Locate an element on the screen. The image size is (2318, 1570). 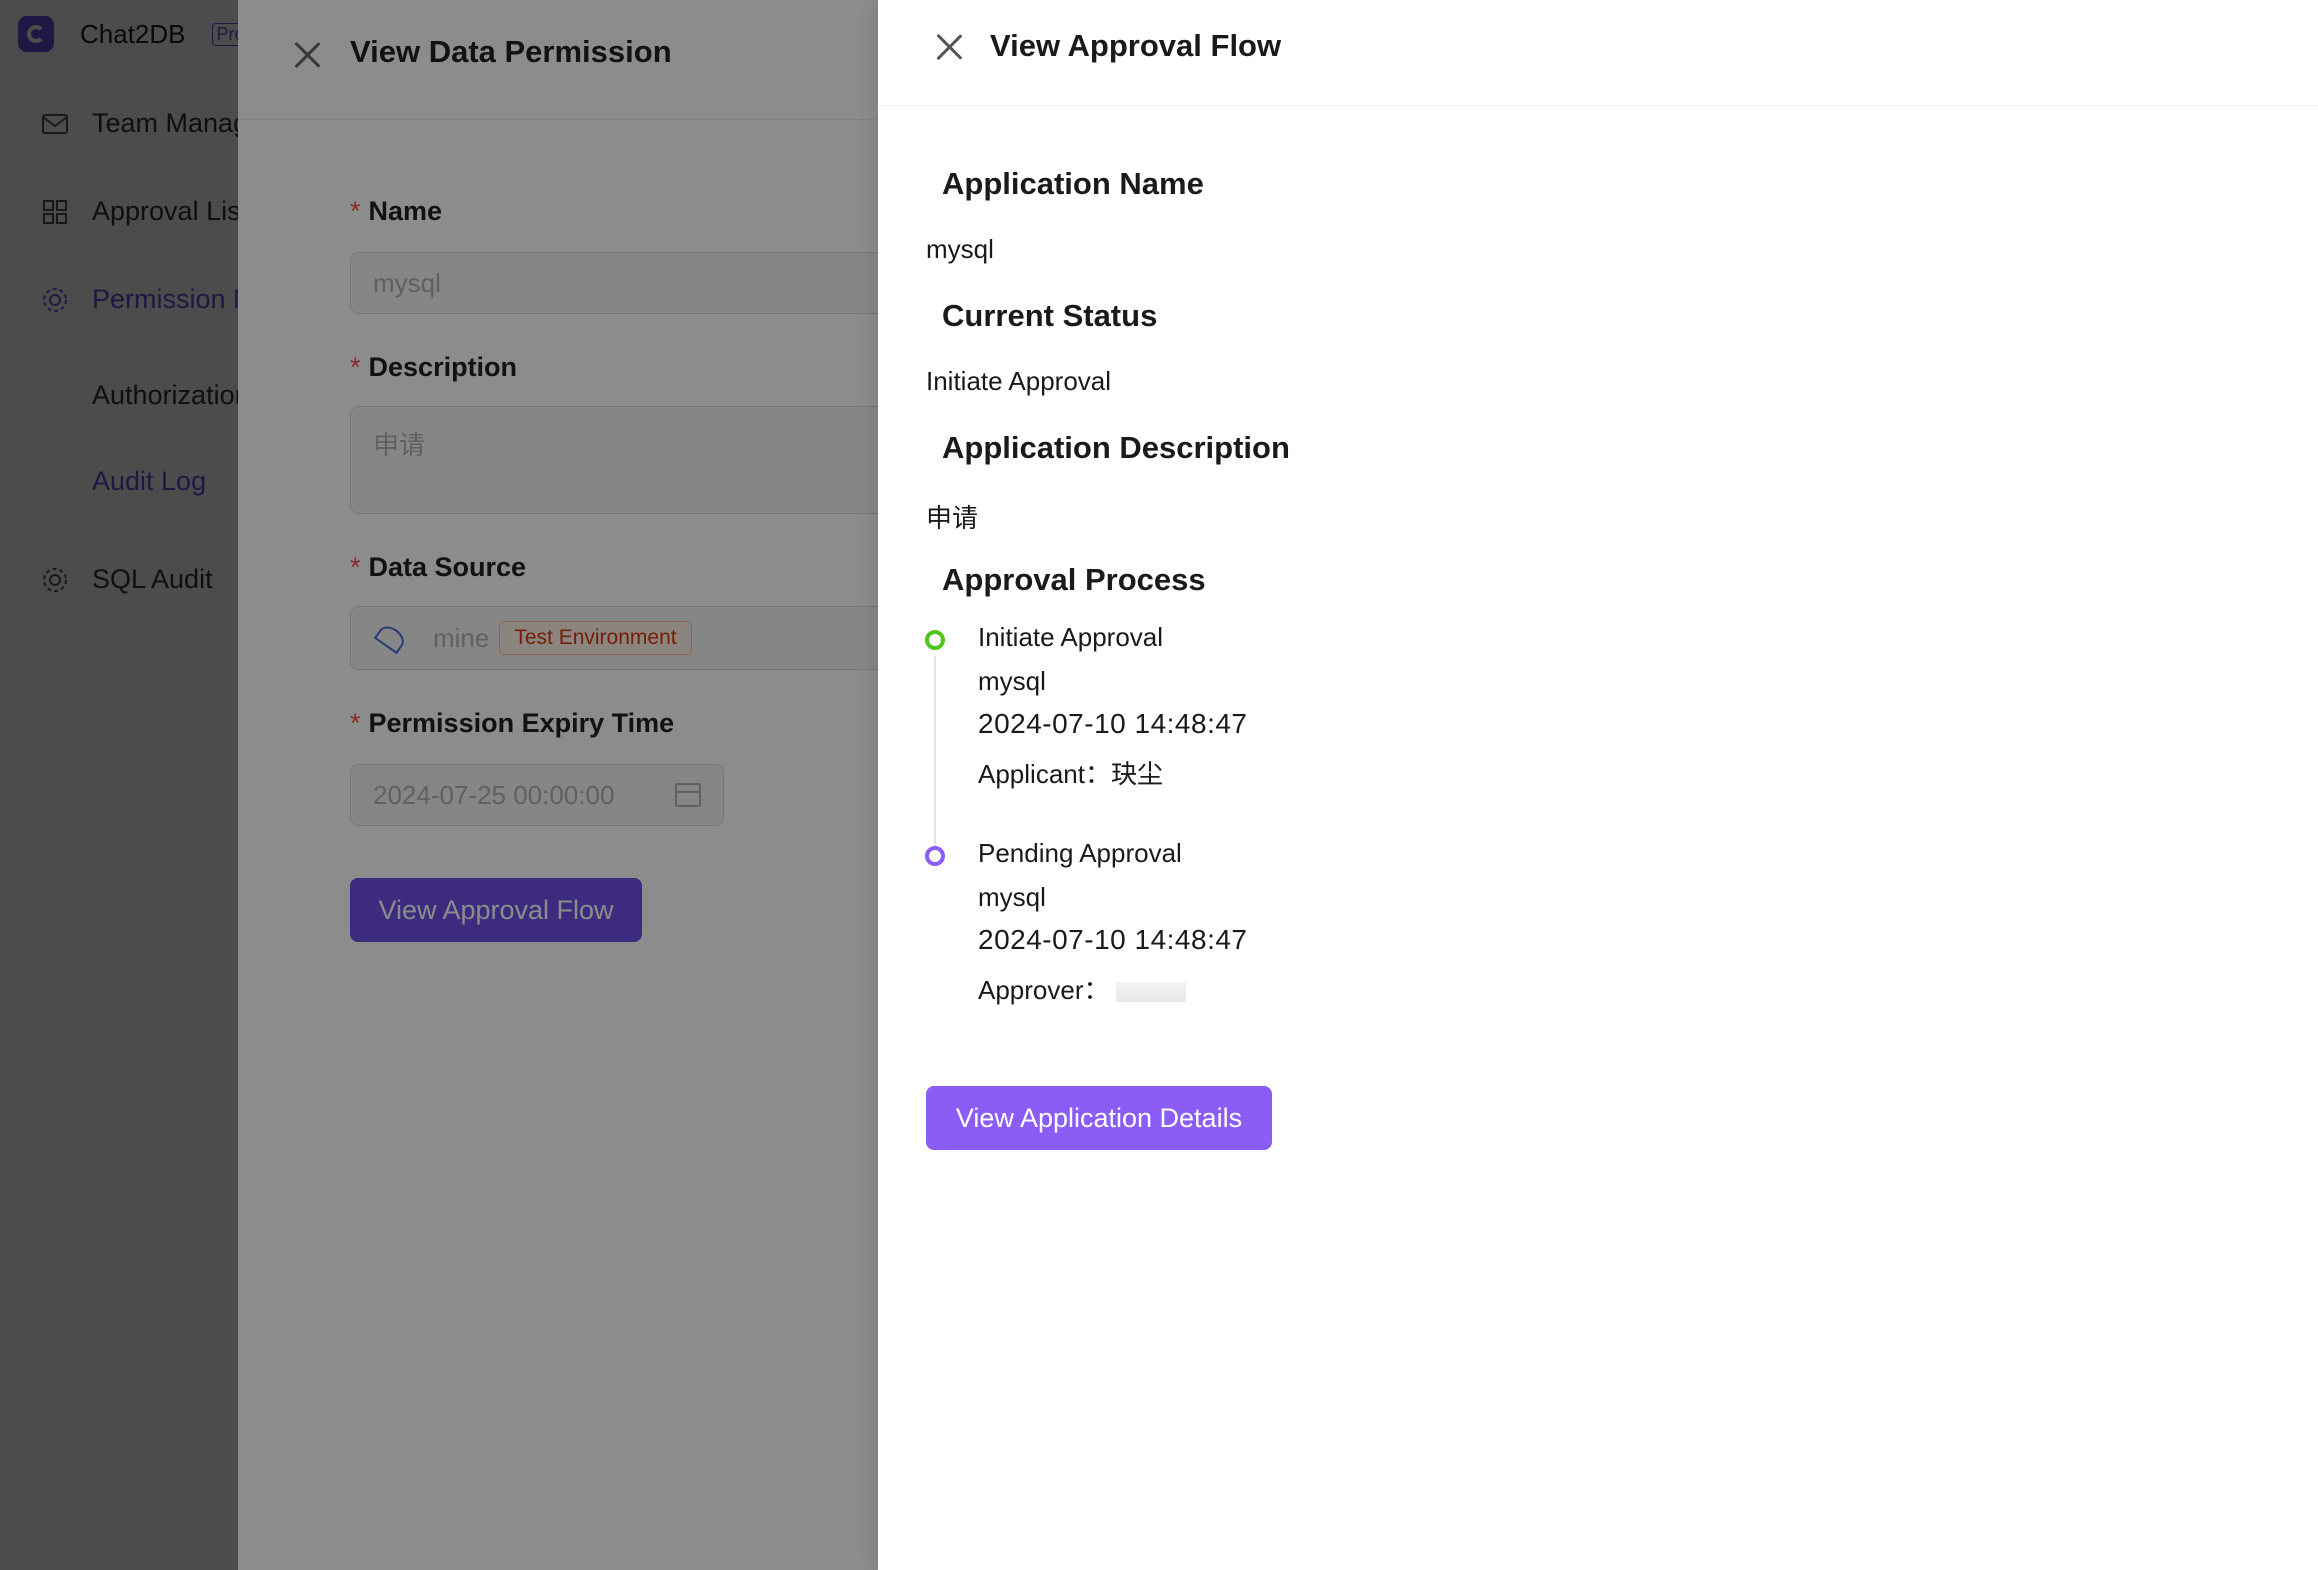
timeline-connector is located at coordinates (935, 751).